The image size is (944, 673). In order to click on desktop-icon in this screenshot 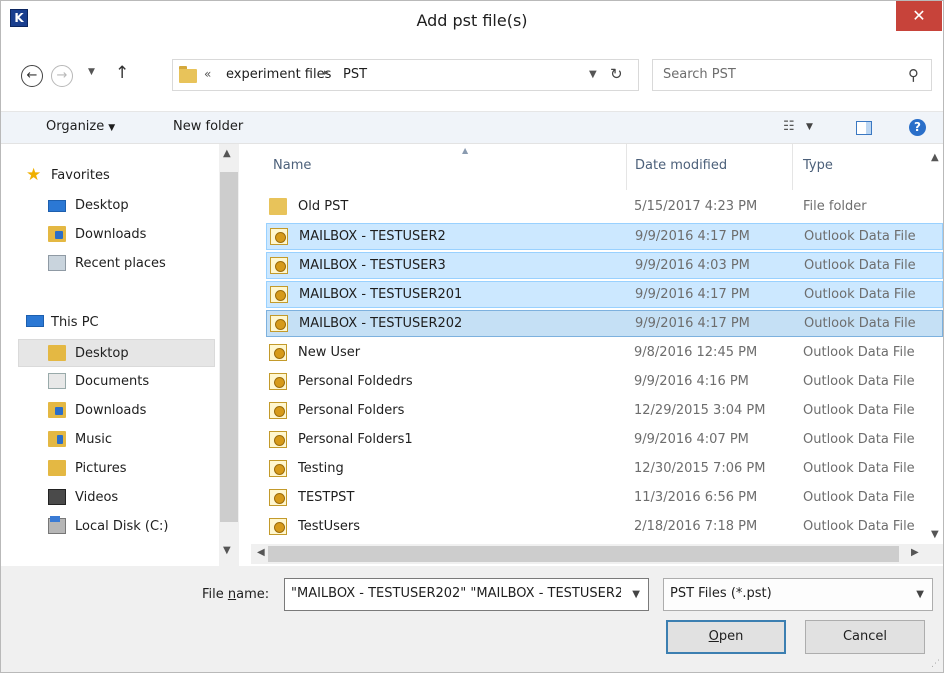, I will do `click(57, 206)`.